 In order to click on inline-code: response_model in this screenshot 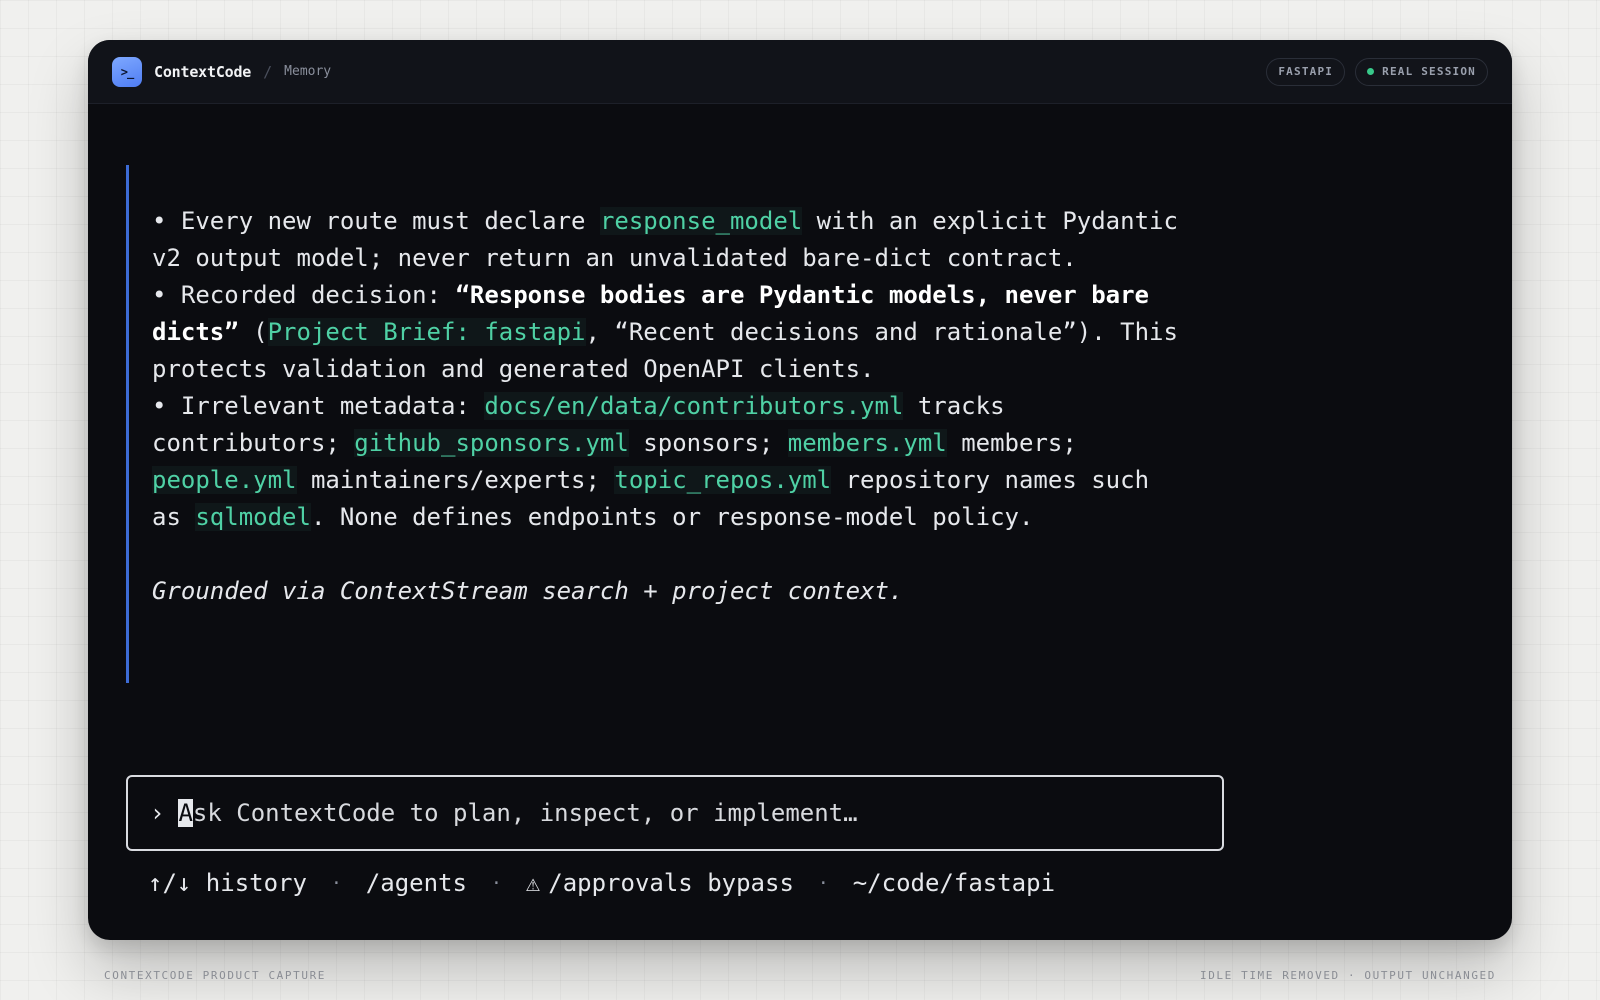, I will do `click(701, 221)`.